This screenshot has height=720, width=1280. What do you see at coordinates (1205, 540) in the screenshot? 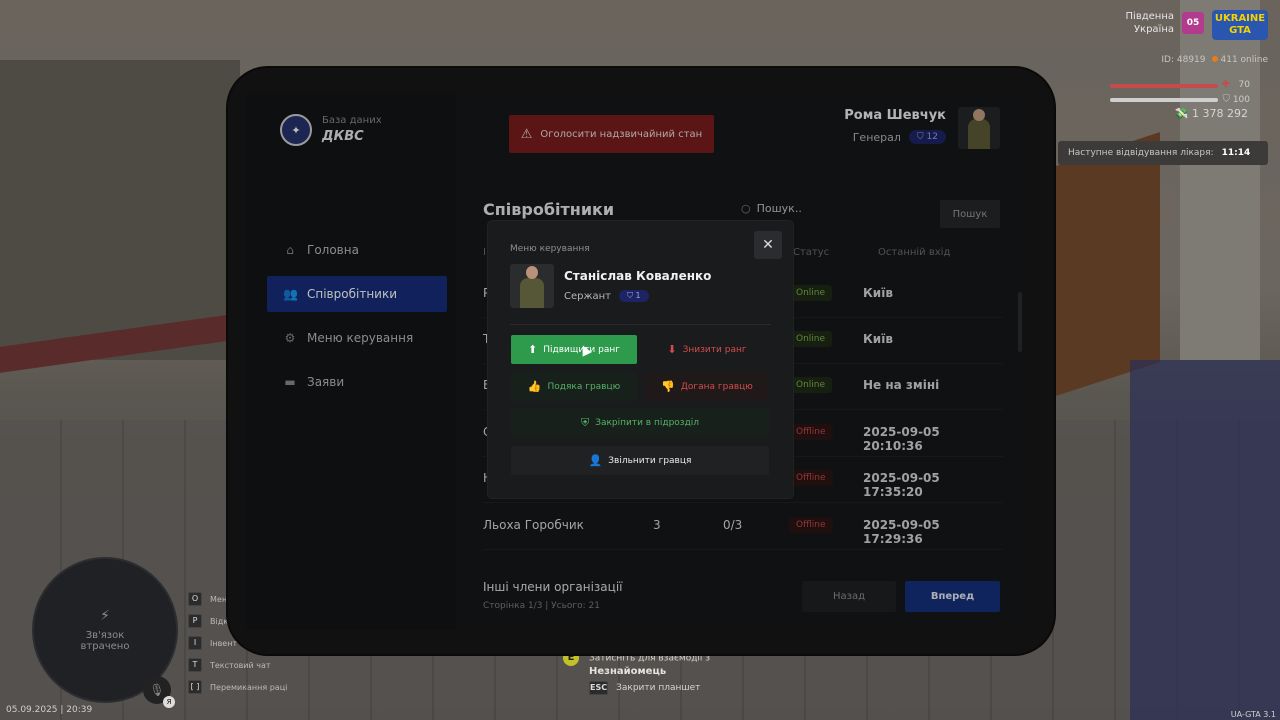
I see `blue-light` at bounding box center [1205, 540].